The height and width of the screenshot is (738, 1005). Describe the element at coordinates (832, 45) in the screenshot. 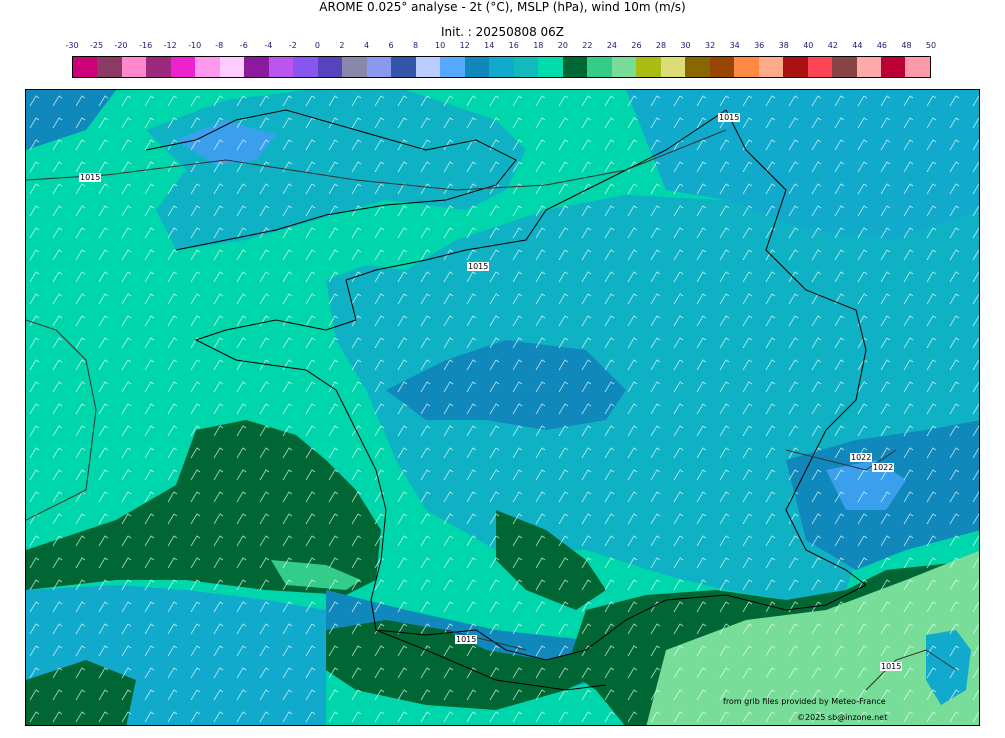

I see `scale-tick-label: 42` at that location.